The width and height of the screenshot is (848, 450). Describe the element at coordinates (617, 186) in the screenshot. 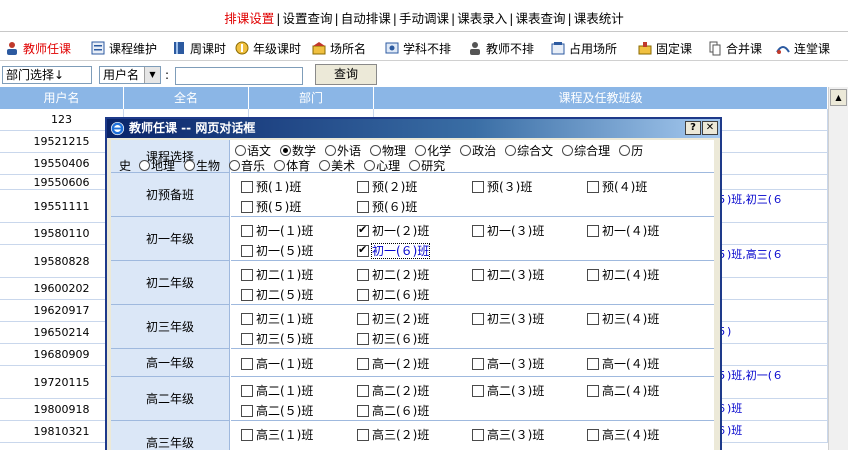

I see `class-checkbox: 预(４)班` at that location.